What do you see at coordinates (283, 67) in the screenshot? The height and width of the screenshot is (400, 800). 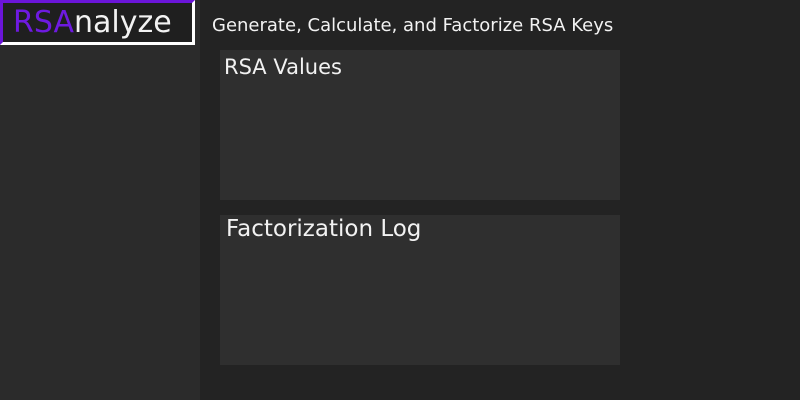 I see `rsa-values-title: RSA Values` at bounding box center [283, 67].